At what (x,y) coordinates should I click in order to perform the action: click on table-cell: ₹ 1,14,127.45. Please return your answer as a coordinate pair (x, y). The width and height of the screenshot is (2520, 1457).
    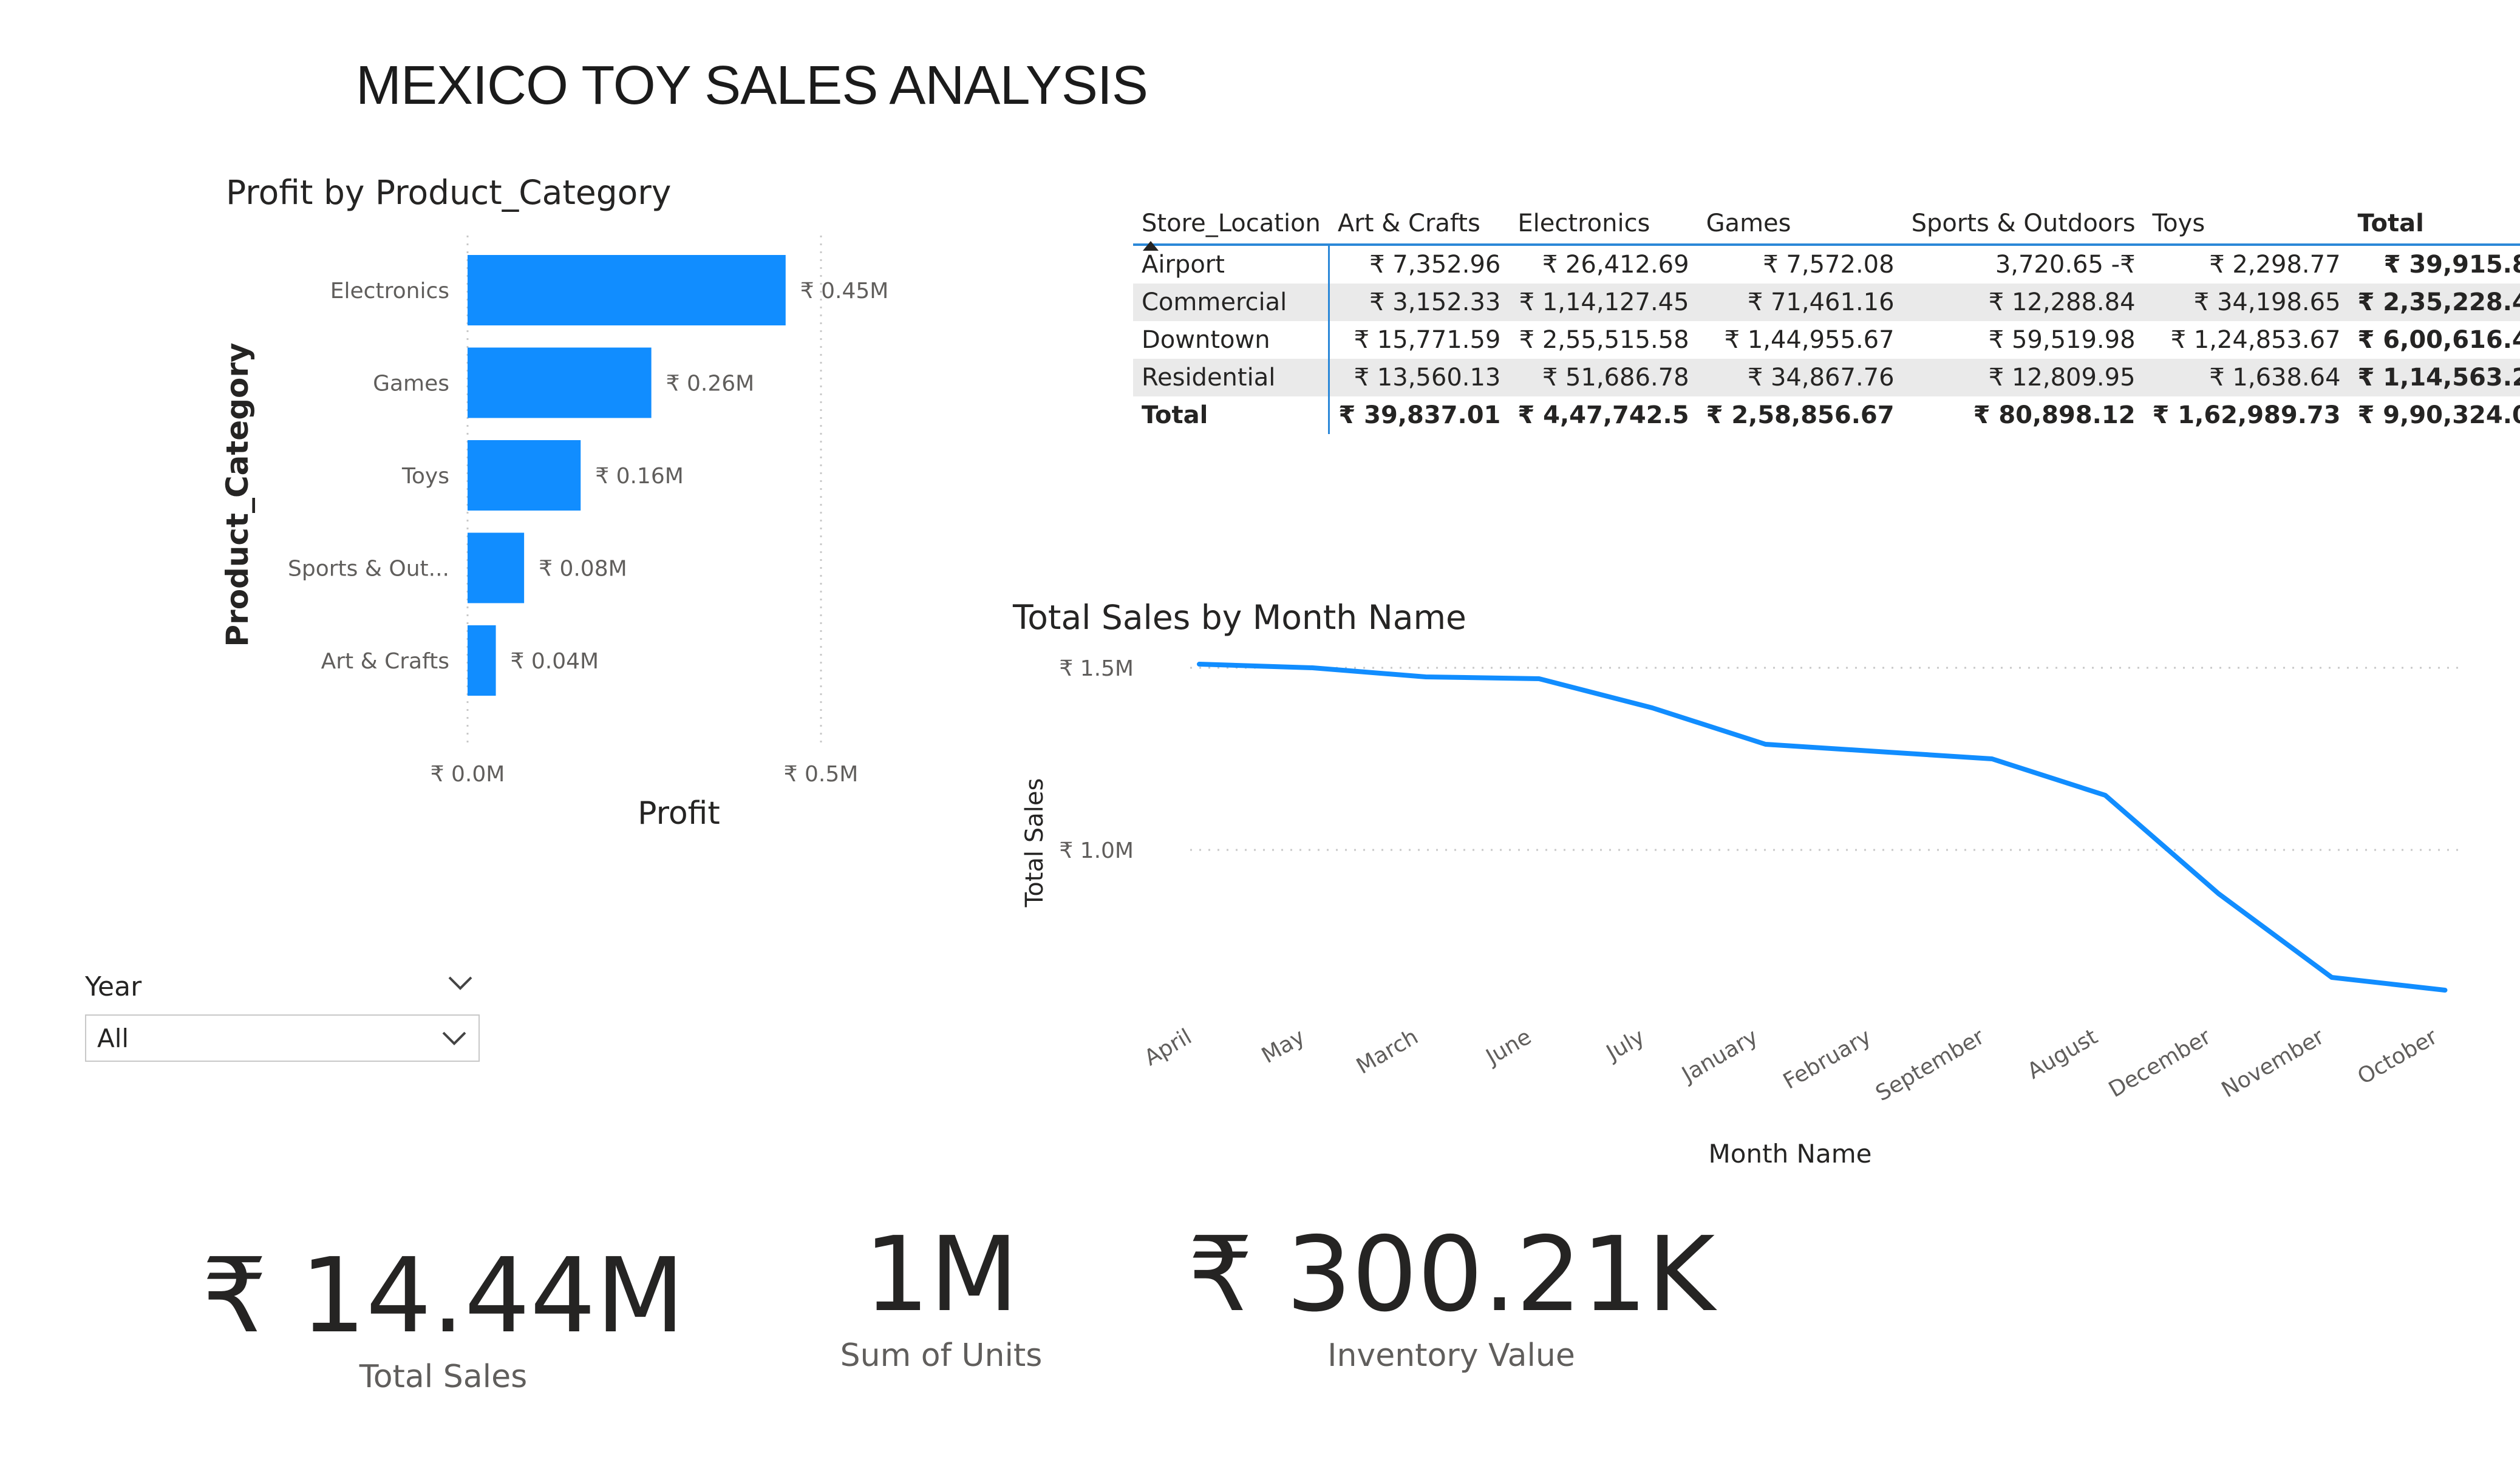
    Looking at the image, I should click on (1603, 302).